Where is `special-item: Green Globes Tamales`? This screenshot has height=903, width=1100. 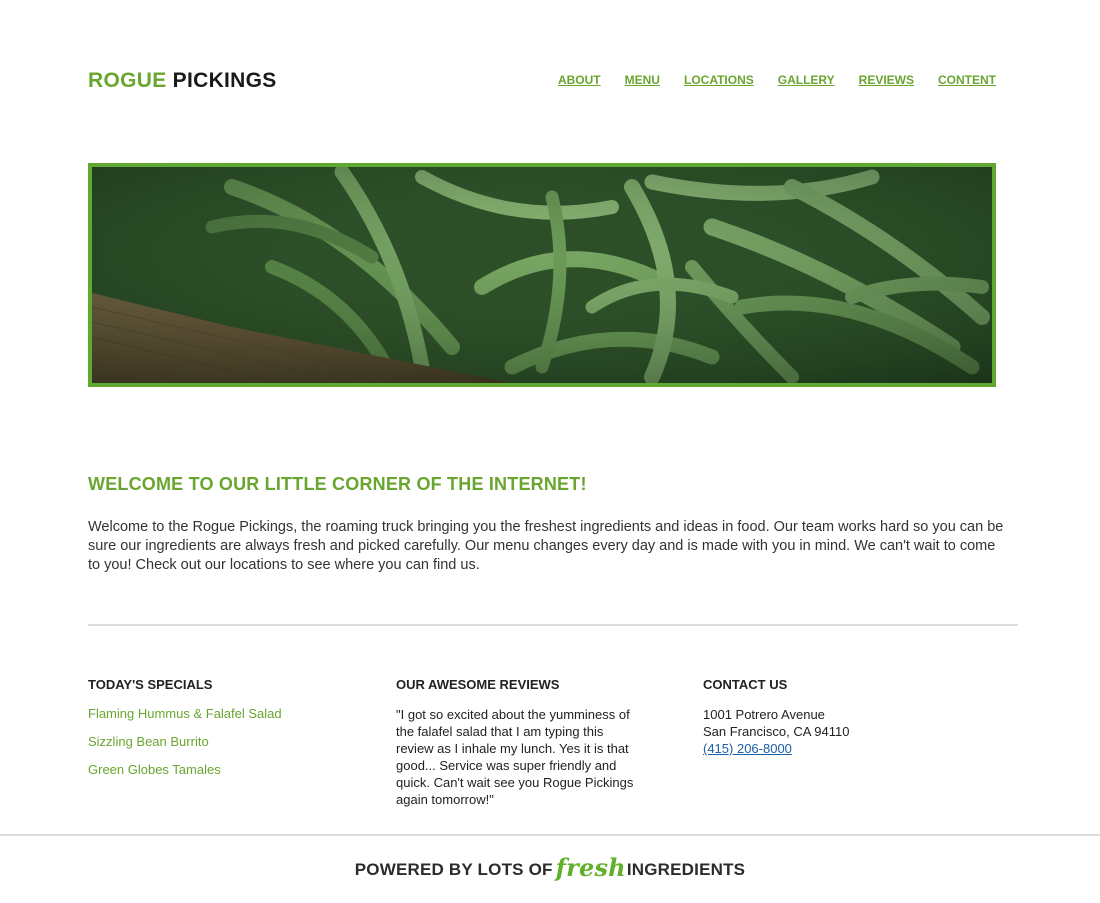 special-item: Green Globes Tamales is located at coordinates (228, 769).